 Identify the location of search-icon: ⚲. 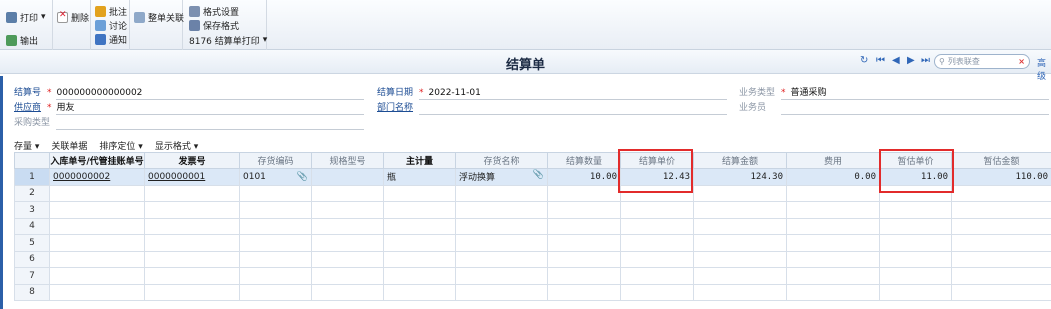
(942, 61).